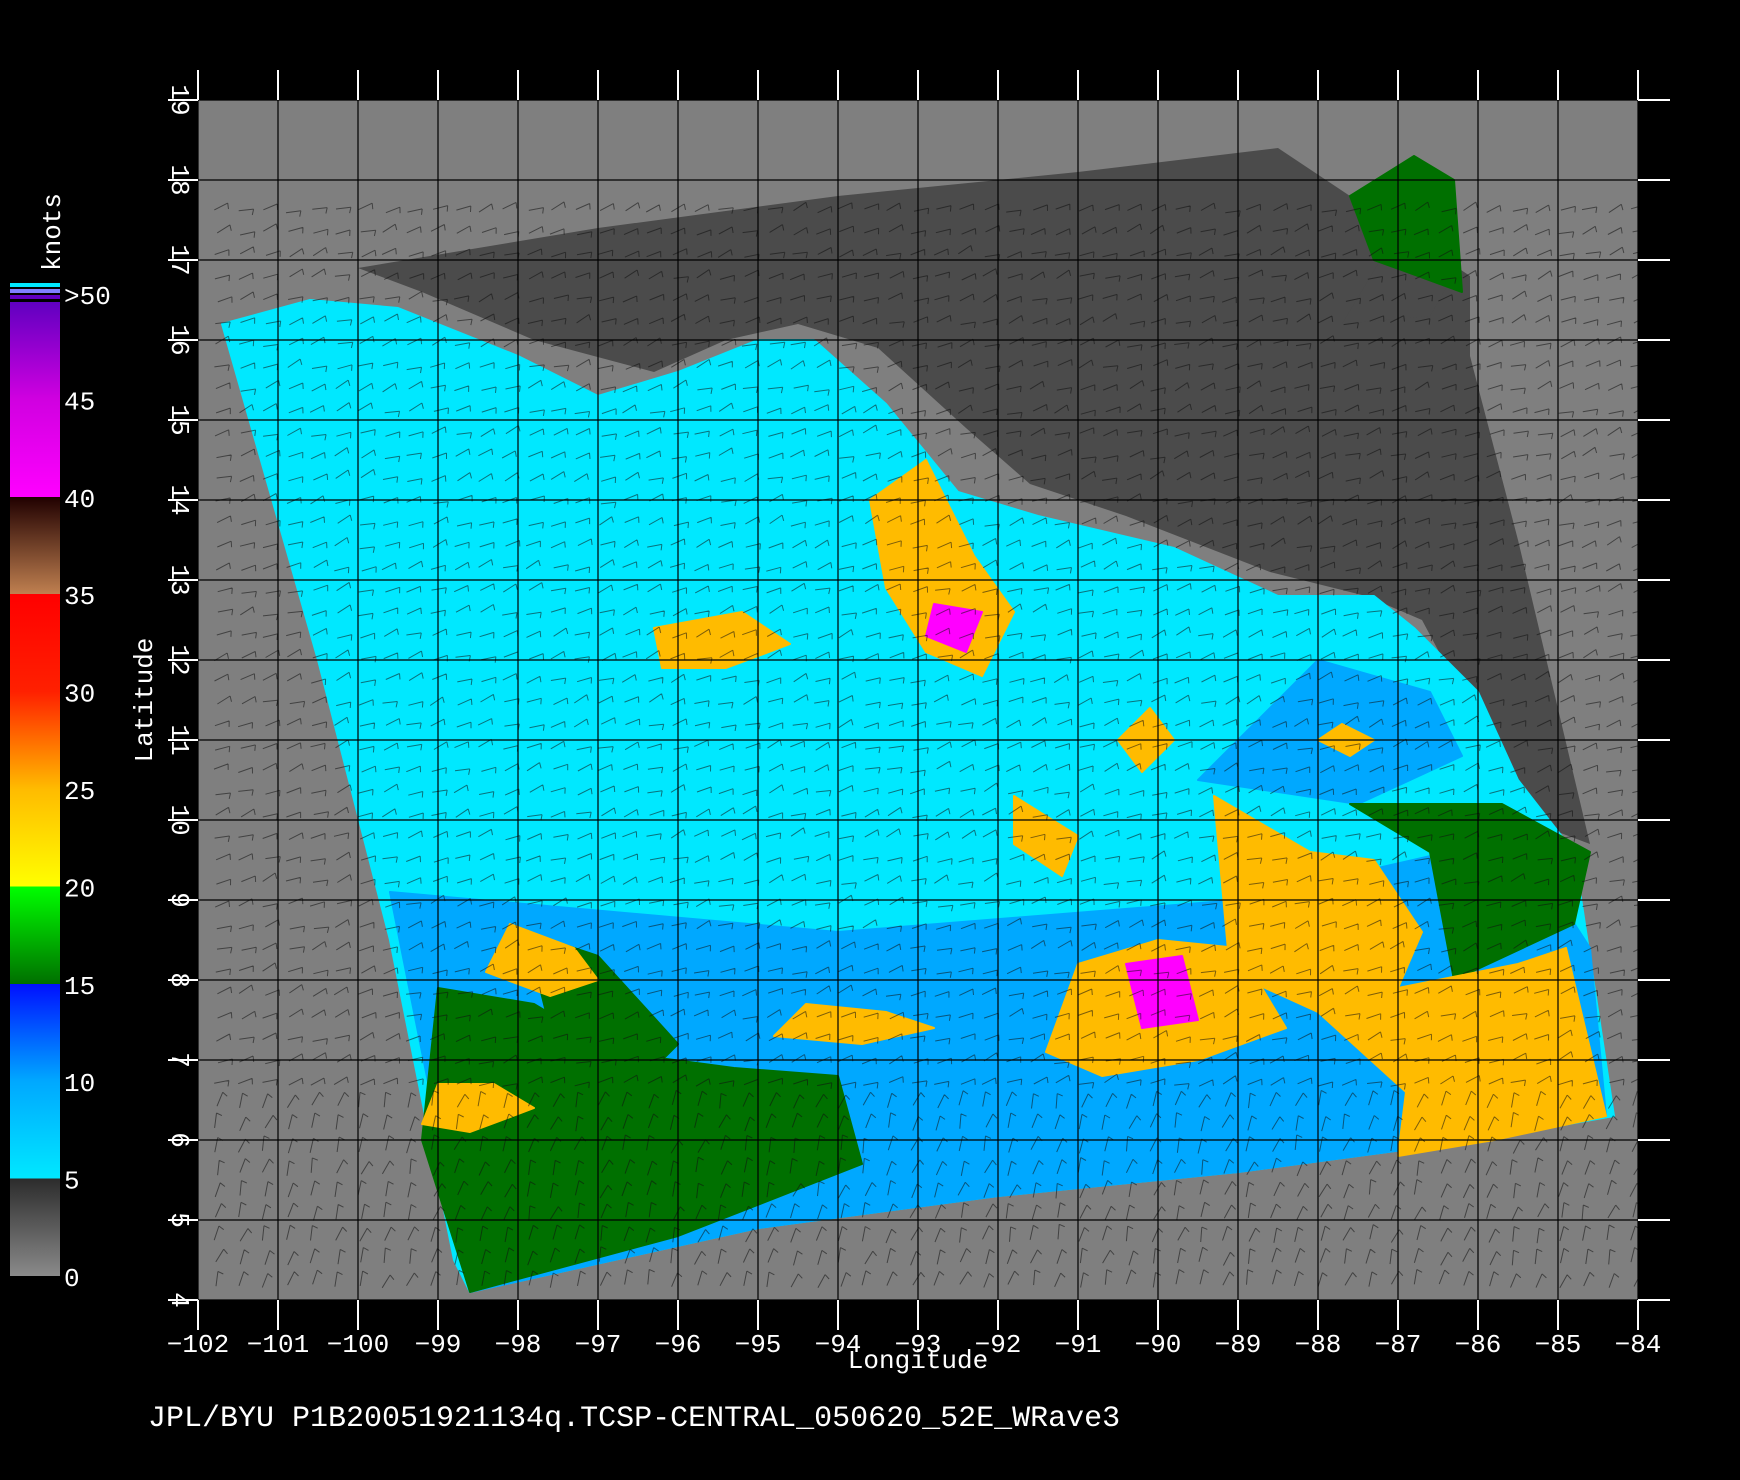 The height and width of the screenshot is (1480, 1740). I want to click on lat-tick-label: 13, so click(179, 579).